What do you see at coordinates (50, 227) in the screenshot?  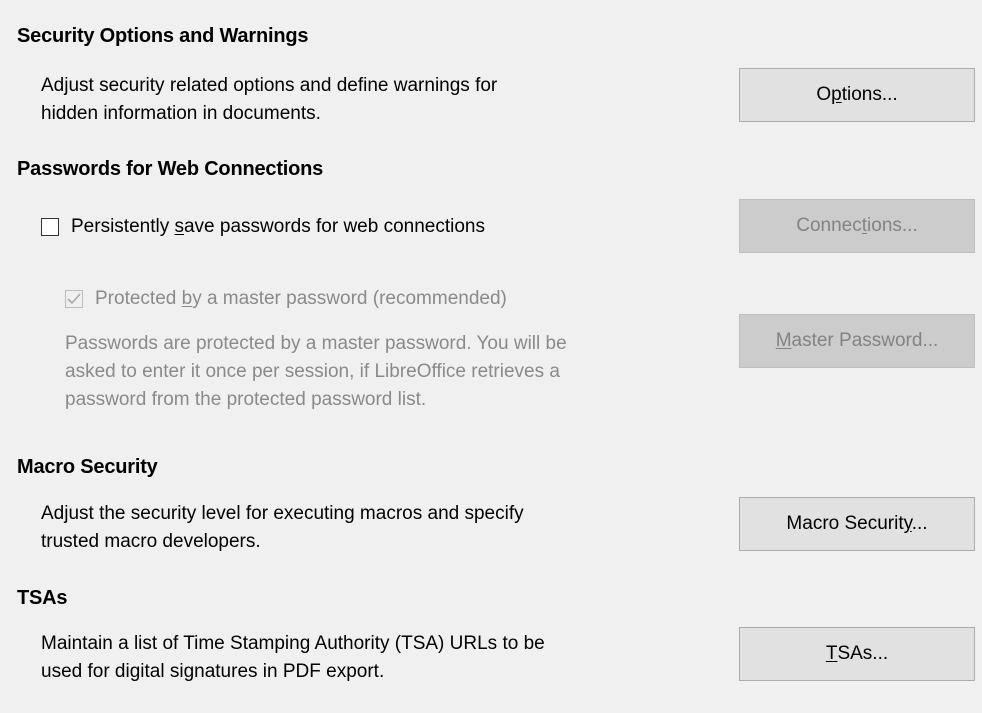 I see `persist-passwords-checkbox` at bounding box center [50, 227].